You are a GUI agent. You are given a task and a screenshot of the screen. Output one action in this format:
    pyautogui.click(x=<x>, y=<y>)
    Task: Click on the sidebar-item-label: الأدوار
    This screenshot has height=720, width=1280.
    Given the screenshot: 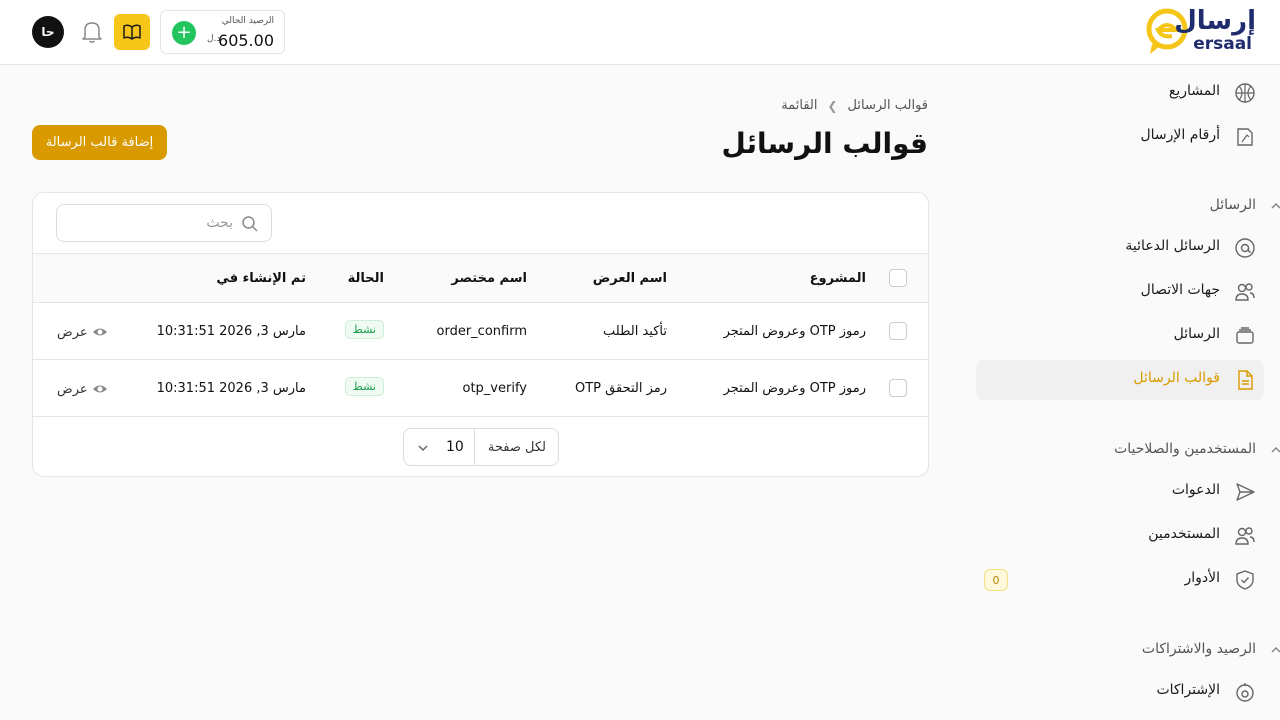 What is the action you would take?
    pyautogui.click(x=1202, y=578)
    